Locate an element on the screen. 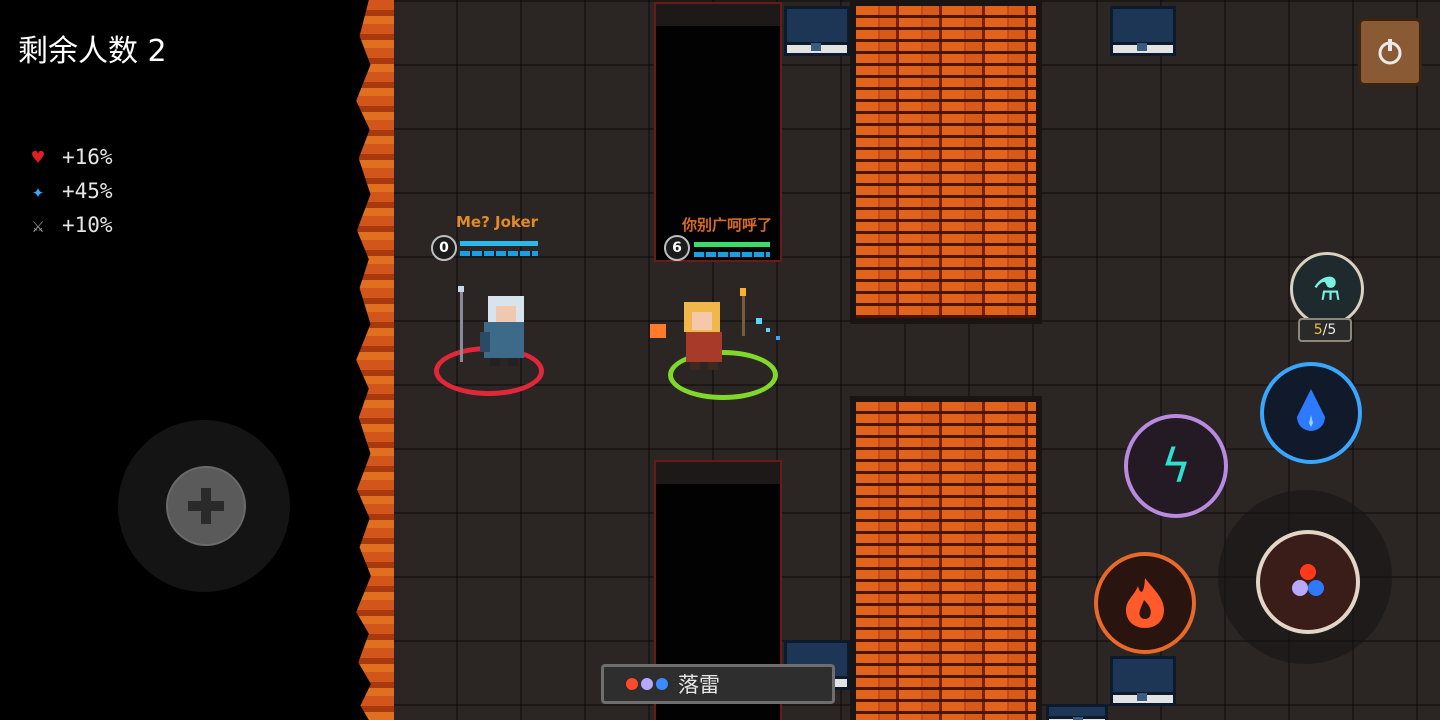 The height and width of the screenshot is (720, 1440). lightning-icon: ϟ is located at coordinates (1176, 466).